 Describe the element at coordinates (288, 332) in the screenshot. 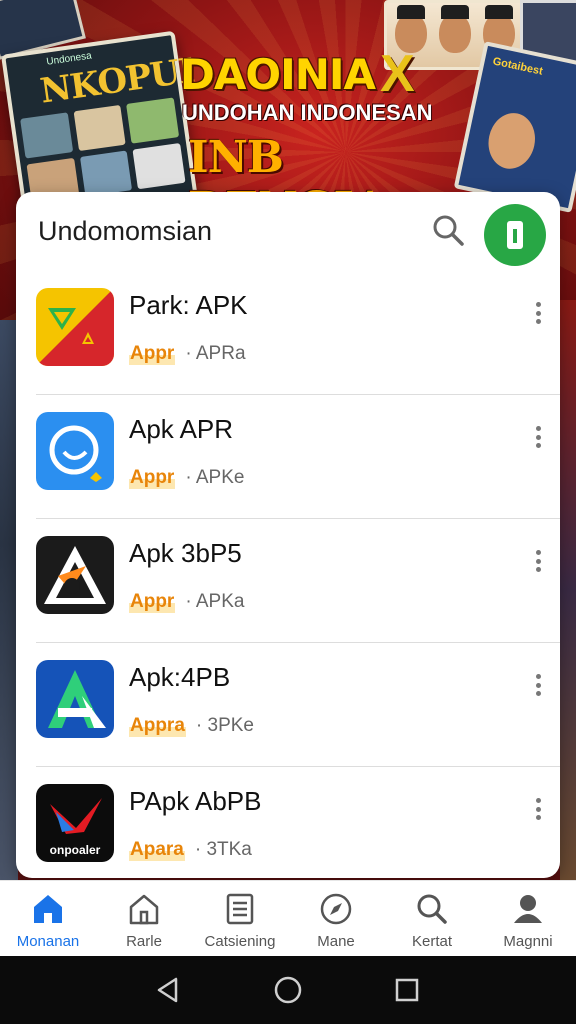

I see `list-item: Park: APK Appr · APRa` at that location.